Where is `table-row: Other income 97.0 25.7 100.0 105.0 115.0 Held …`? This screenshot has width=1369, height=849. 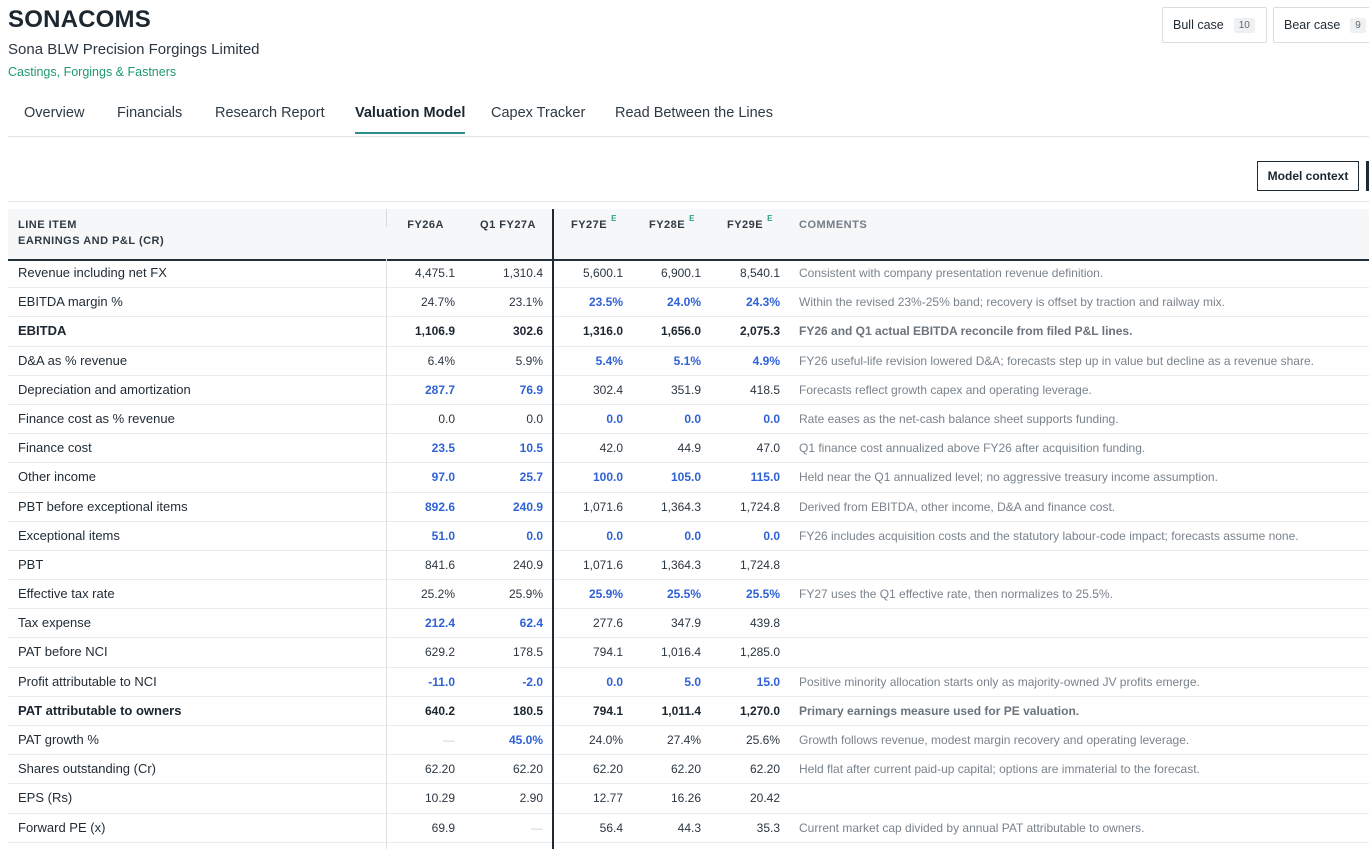
table-row: Other income 97.0 25.7 100.0 105.0 115.0 Held … is located at coordinates (688, 478).